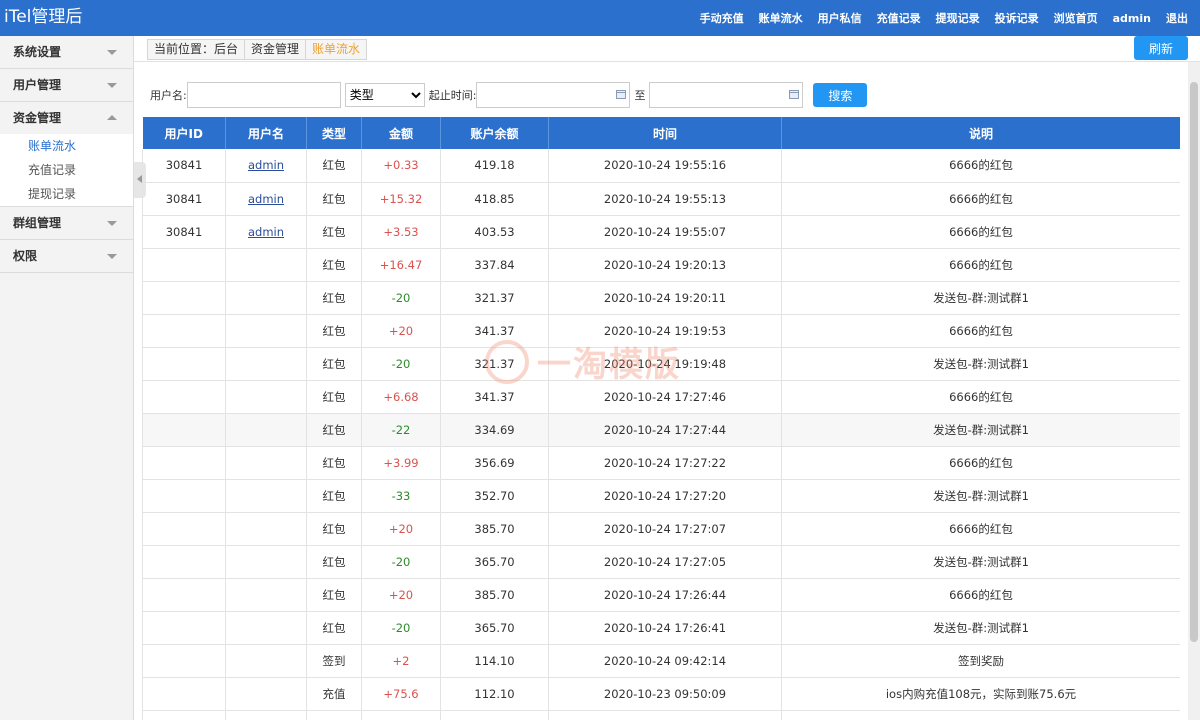 The height and width of the screenshot is (720, 1200). What do you see at coordinates (665, 331) in the screenshot?
I see `cell-time: 2020-10-24 19:19:53` at bounding box center [665, 331].